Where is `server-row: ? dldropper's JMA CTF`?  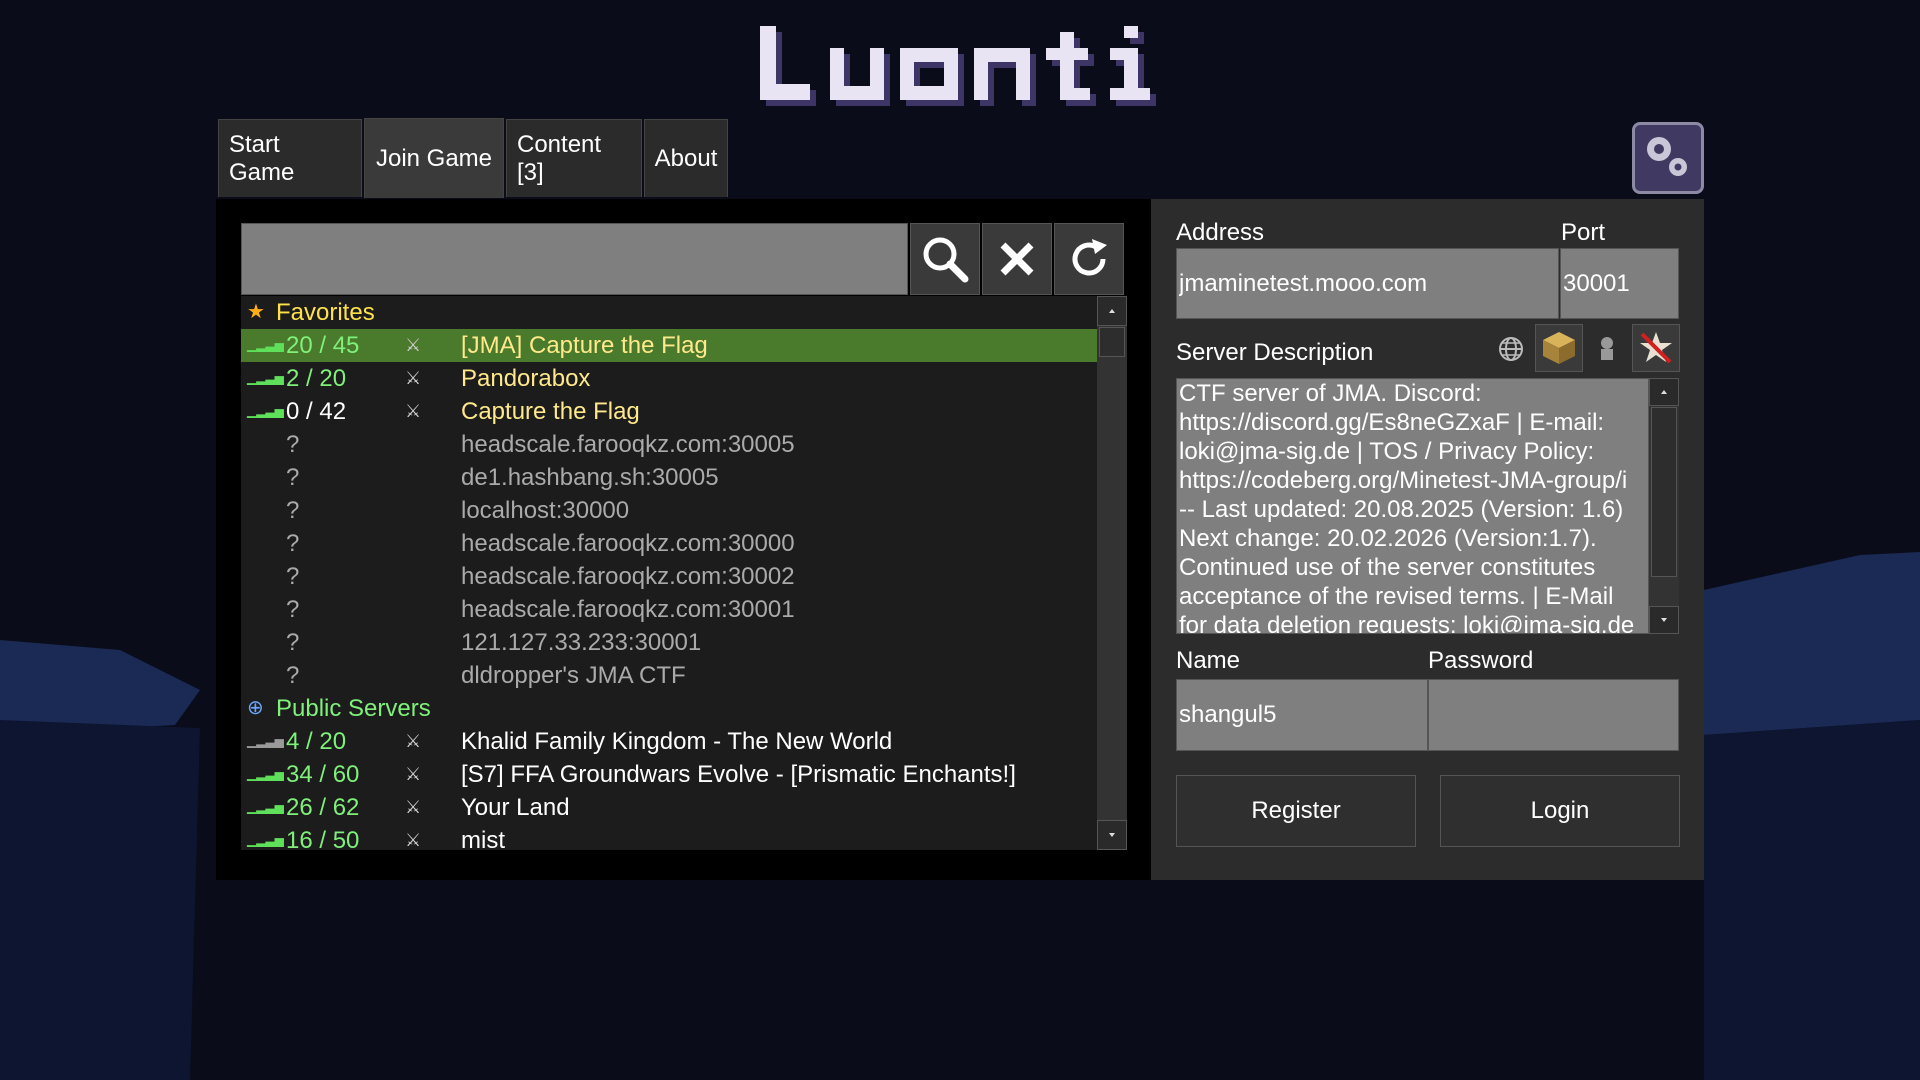
server-row: ? dldropper's JMA CTF is located at coordinates (669, 675).